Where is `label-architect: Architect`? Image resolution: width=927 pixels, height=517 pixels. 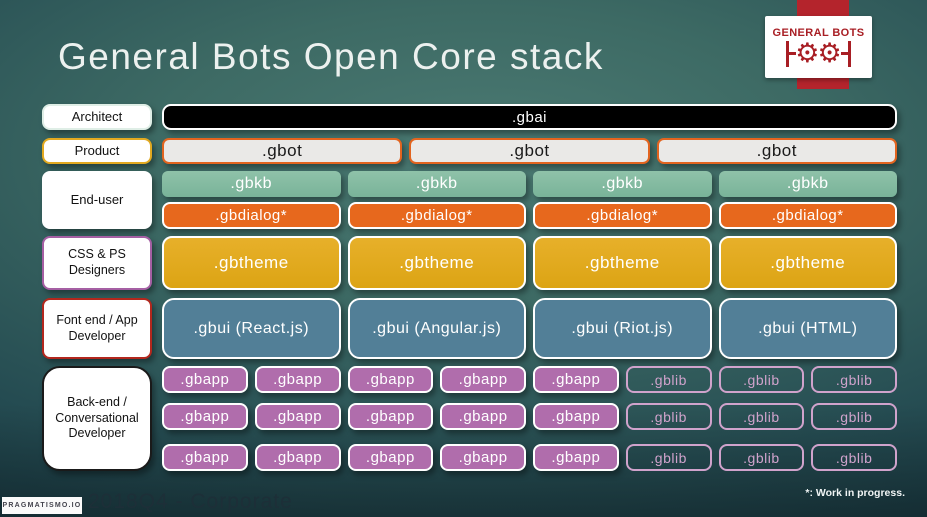
label-architect: Architect is located at coordinates (97, 117).